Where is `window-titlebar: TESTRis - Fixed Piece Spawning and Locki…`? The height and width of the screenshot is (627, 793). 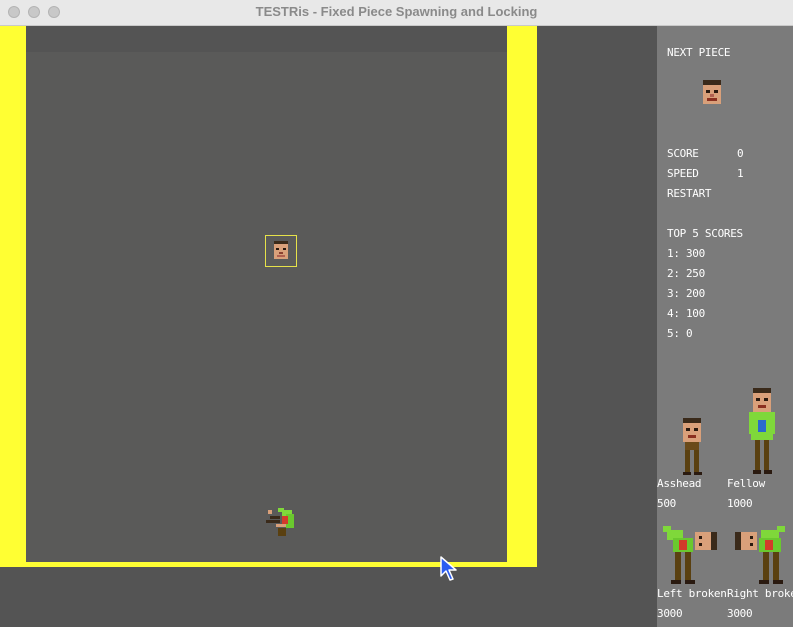 window-titlebar: TESTRis - Fixed Piece Spawning and Locki… is located at coordinates (396, 13).